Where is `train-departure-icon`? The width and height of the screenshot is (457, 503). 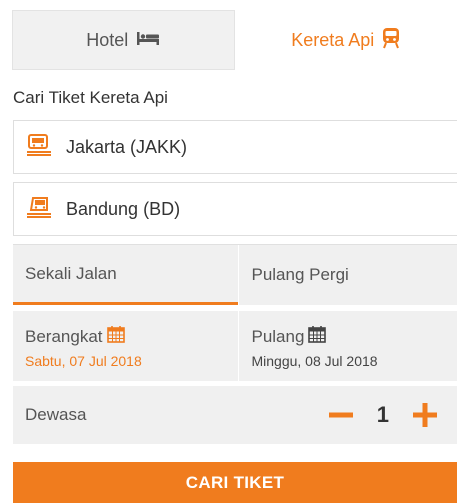 train-departure-icon is located at coordinates (39, 147).